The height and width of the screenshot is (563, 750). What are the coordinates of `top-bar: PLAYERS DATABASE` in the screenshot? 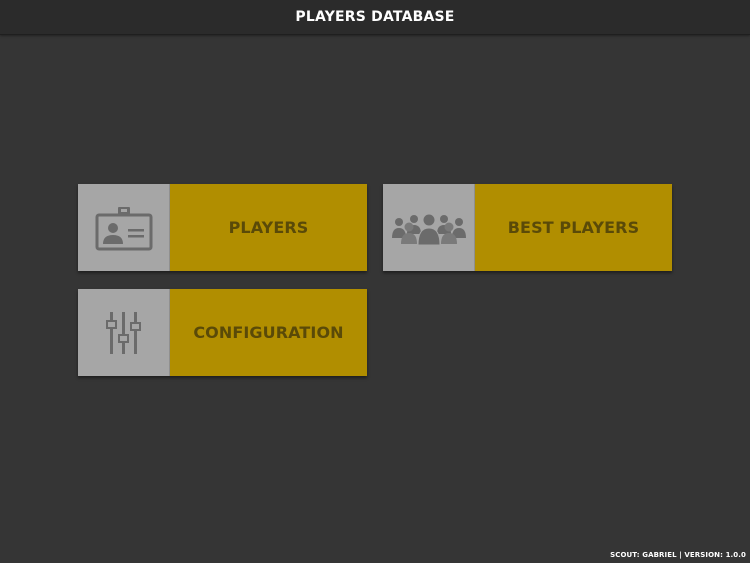 It's located at (375, 17).